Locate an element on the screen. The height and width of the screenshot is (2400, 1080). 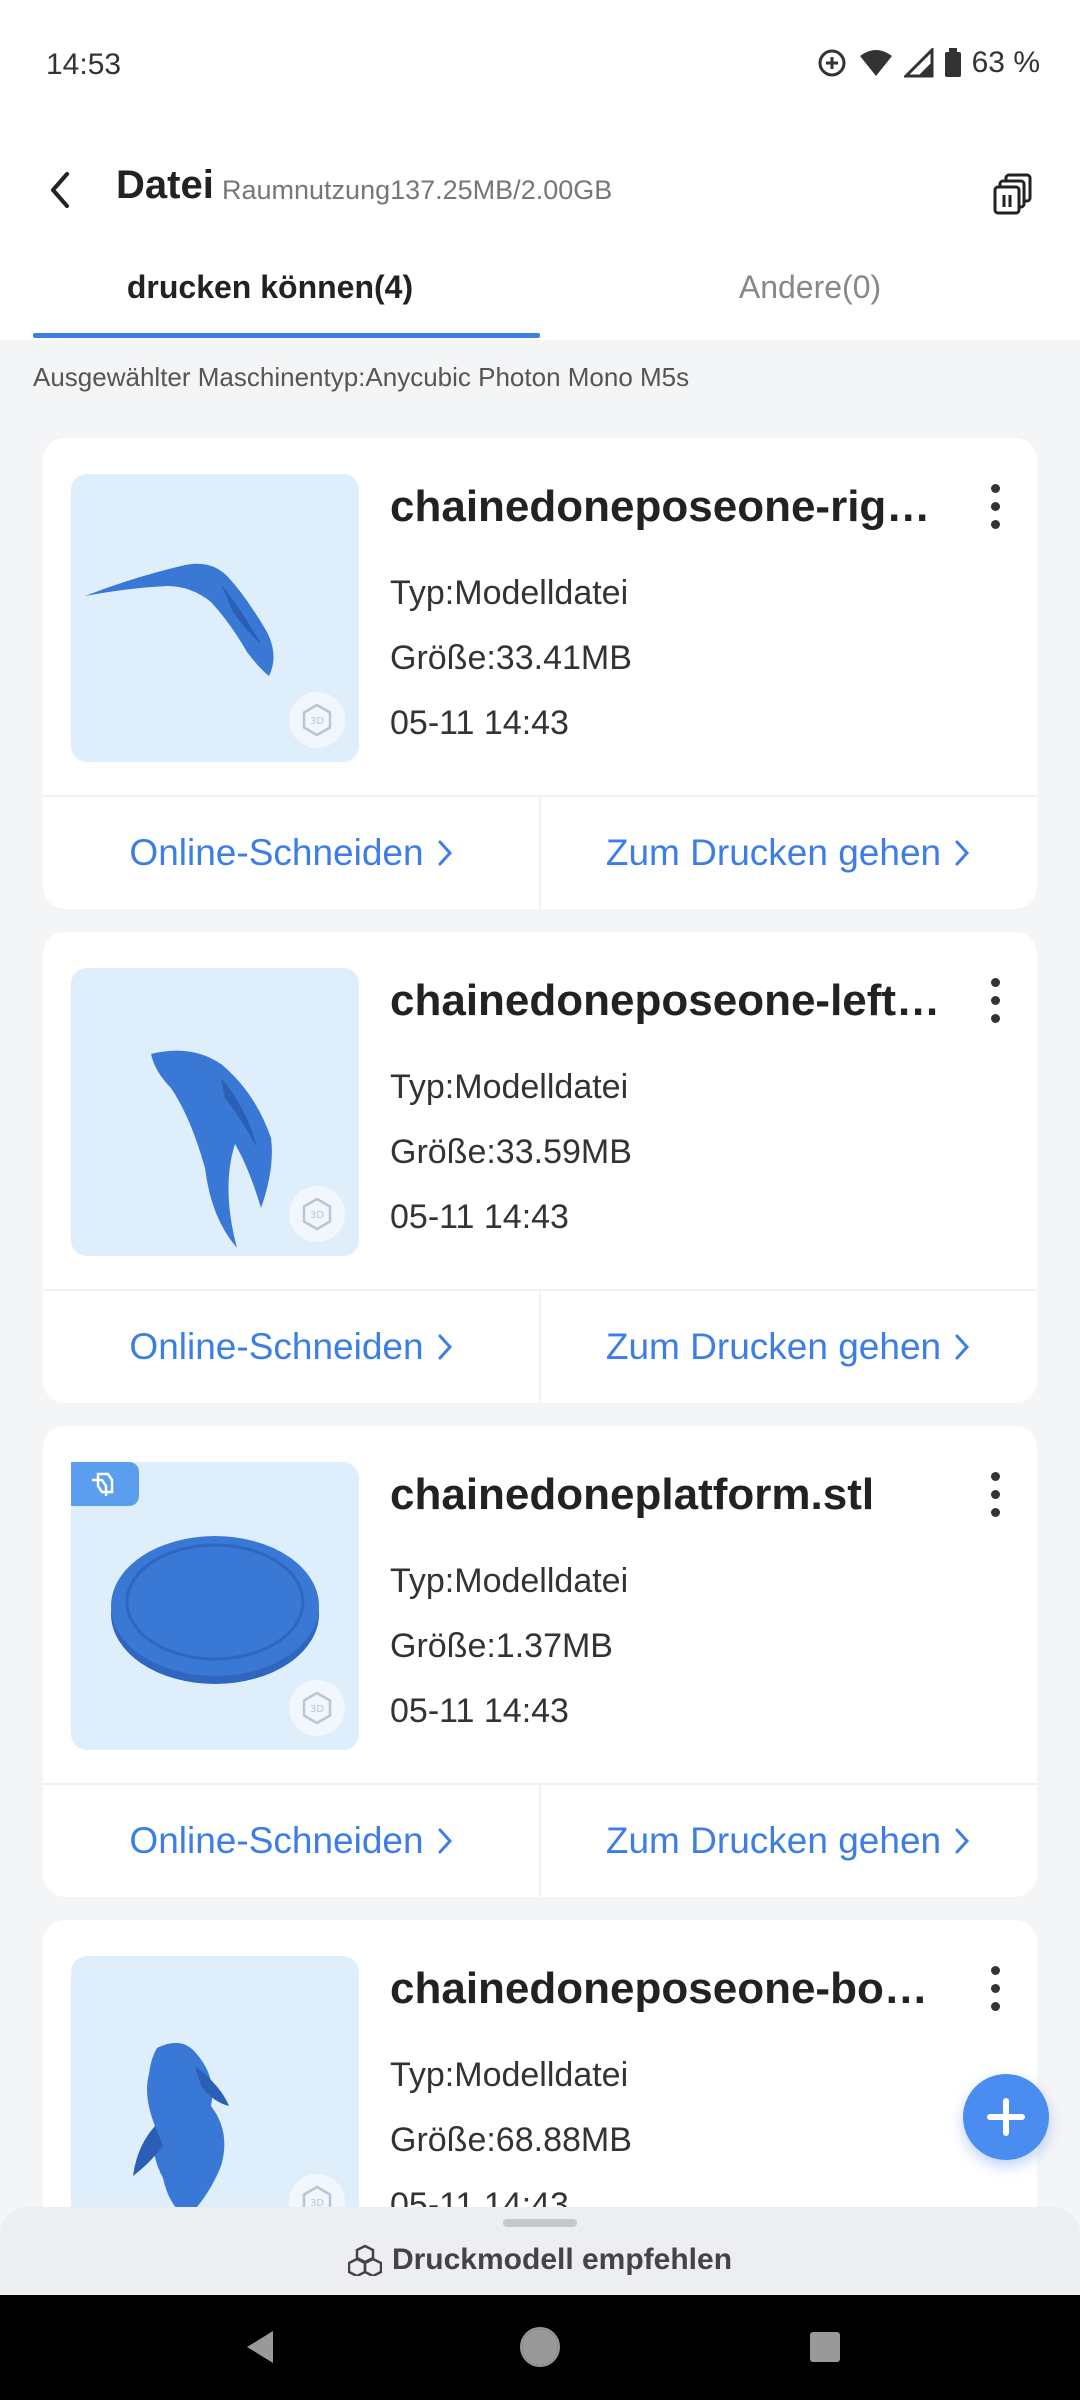
data-saver-icon is located at coordinates (832, 63).